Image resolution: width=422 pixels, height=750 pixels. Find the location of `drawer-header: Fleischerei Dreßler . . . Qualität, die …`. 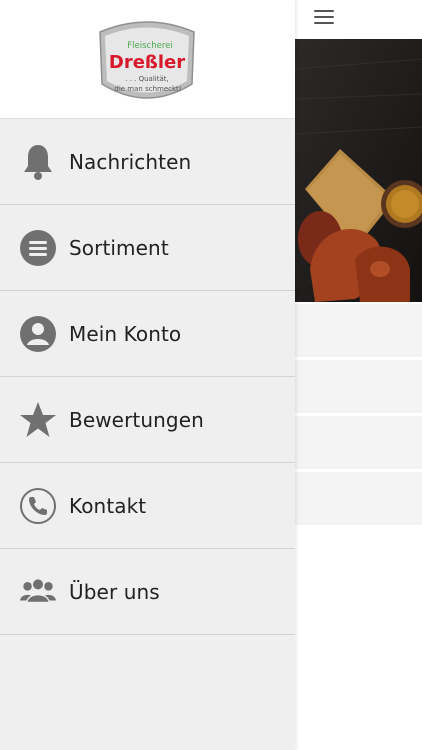

drawer-header: Fleischerei Dreßler . . . Qualität, die … is located at coordinates (147, 59).